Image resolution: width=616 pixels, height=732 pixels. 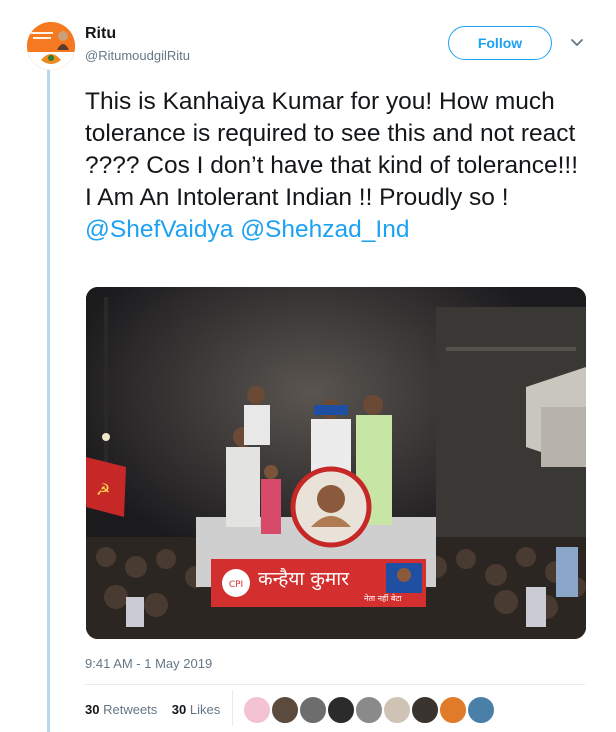 I want to click on tweet-timestamp: 9:41 AM - 1 May 2019, so click(x=148, y=663).